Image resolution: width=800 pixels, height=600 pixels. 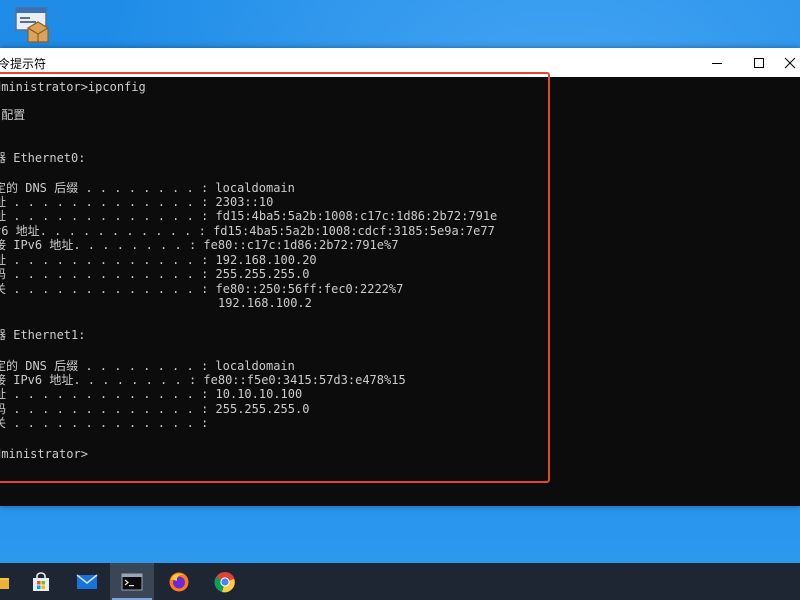 What do you see at coordinates (400, 581) in the screenshot?
I see `taskbar` at bounding box center [400, 581].